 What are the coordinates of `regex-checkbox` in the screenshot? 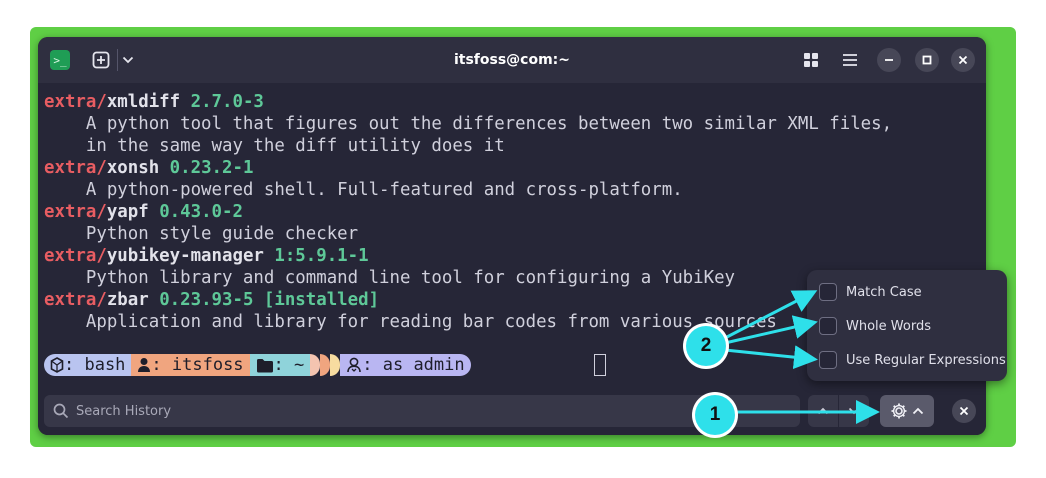 It's located at (828, 360).